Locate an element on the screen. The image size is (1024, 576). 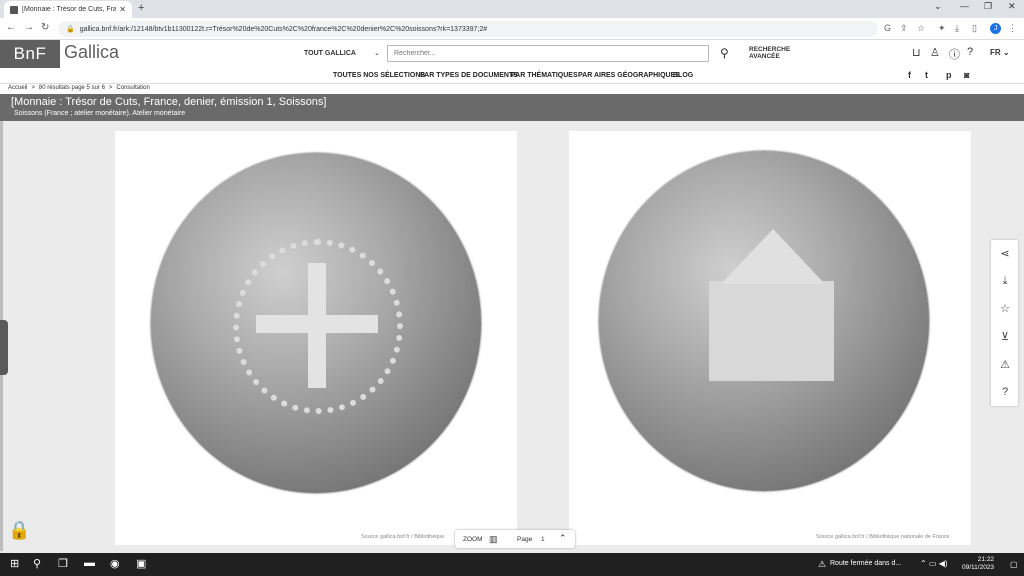
bookmark-star-icon: ☆ is located at coordinates (921, 28).